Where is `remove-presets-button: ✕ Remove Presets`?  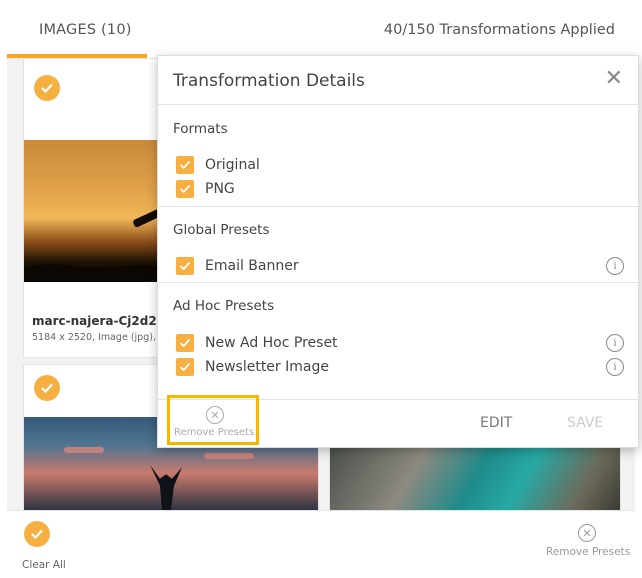
remove-presets-button: ✕ Remove Presets is located at coordinates (213, 420).